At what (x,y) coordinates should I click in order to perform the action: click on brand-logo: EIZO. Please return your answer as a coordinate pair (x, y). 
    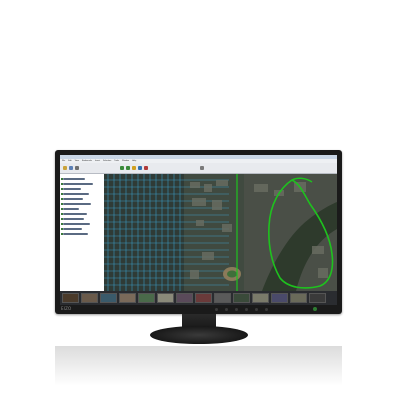
    Looking at the image, I should click on (66, 308).